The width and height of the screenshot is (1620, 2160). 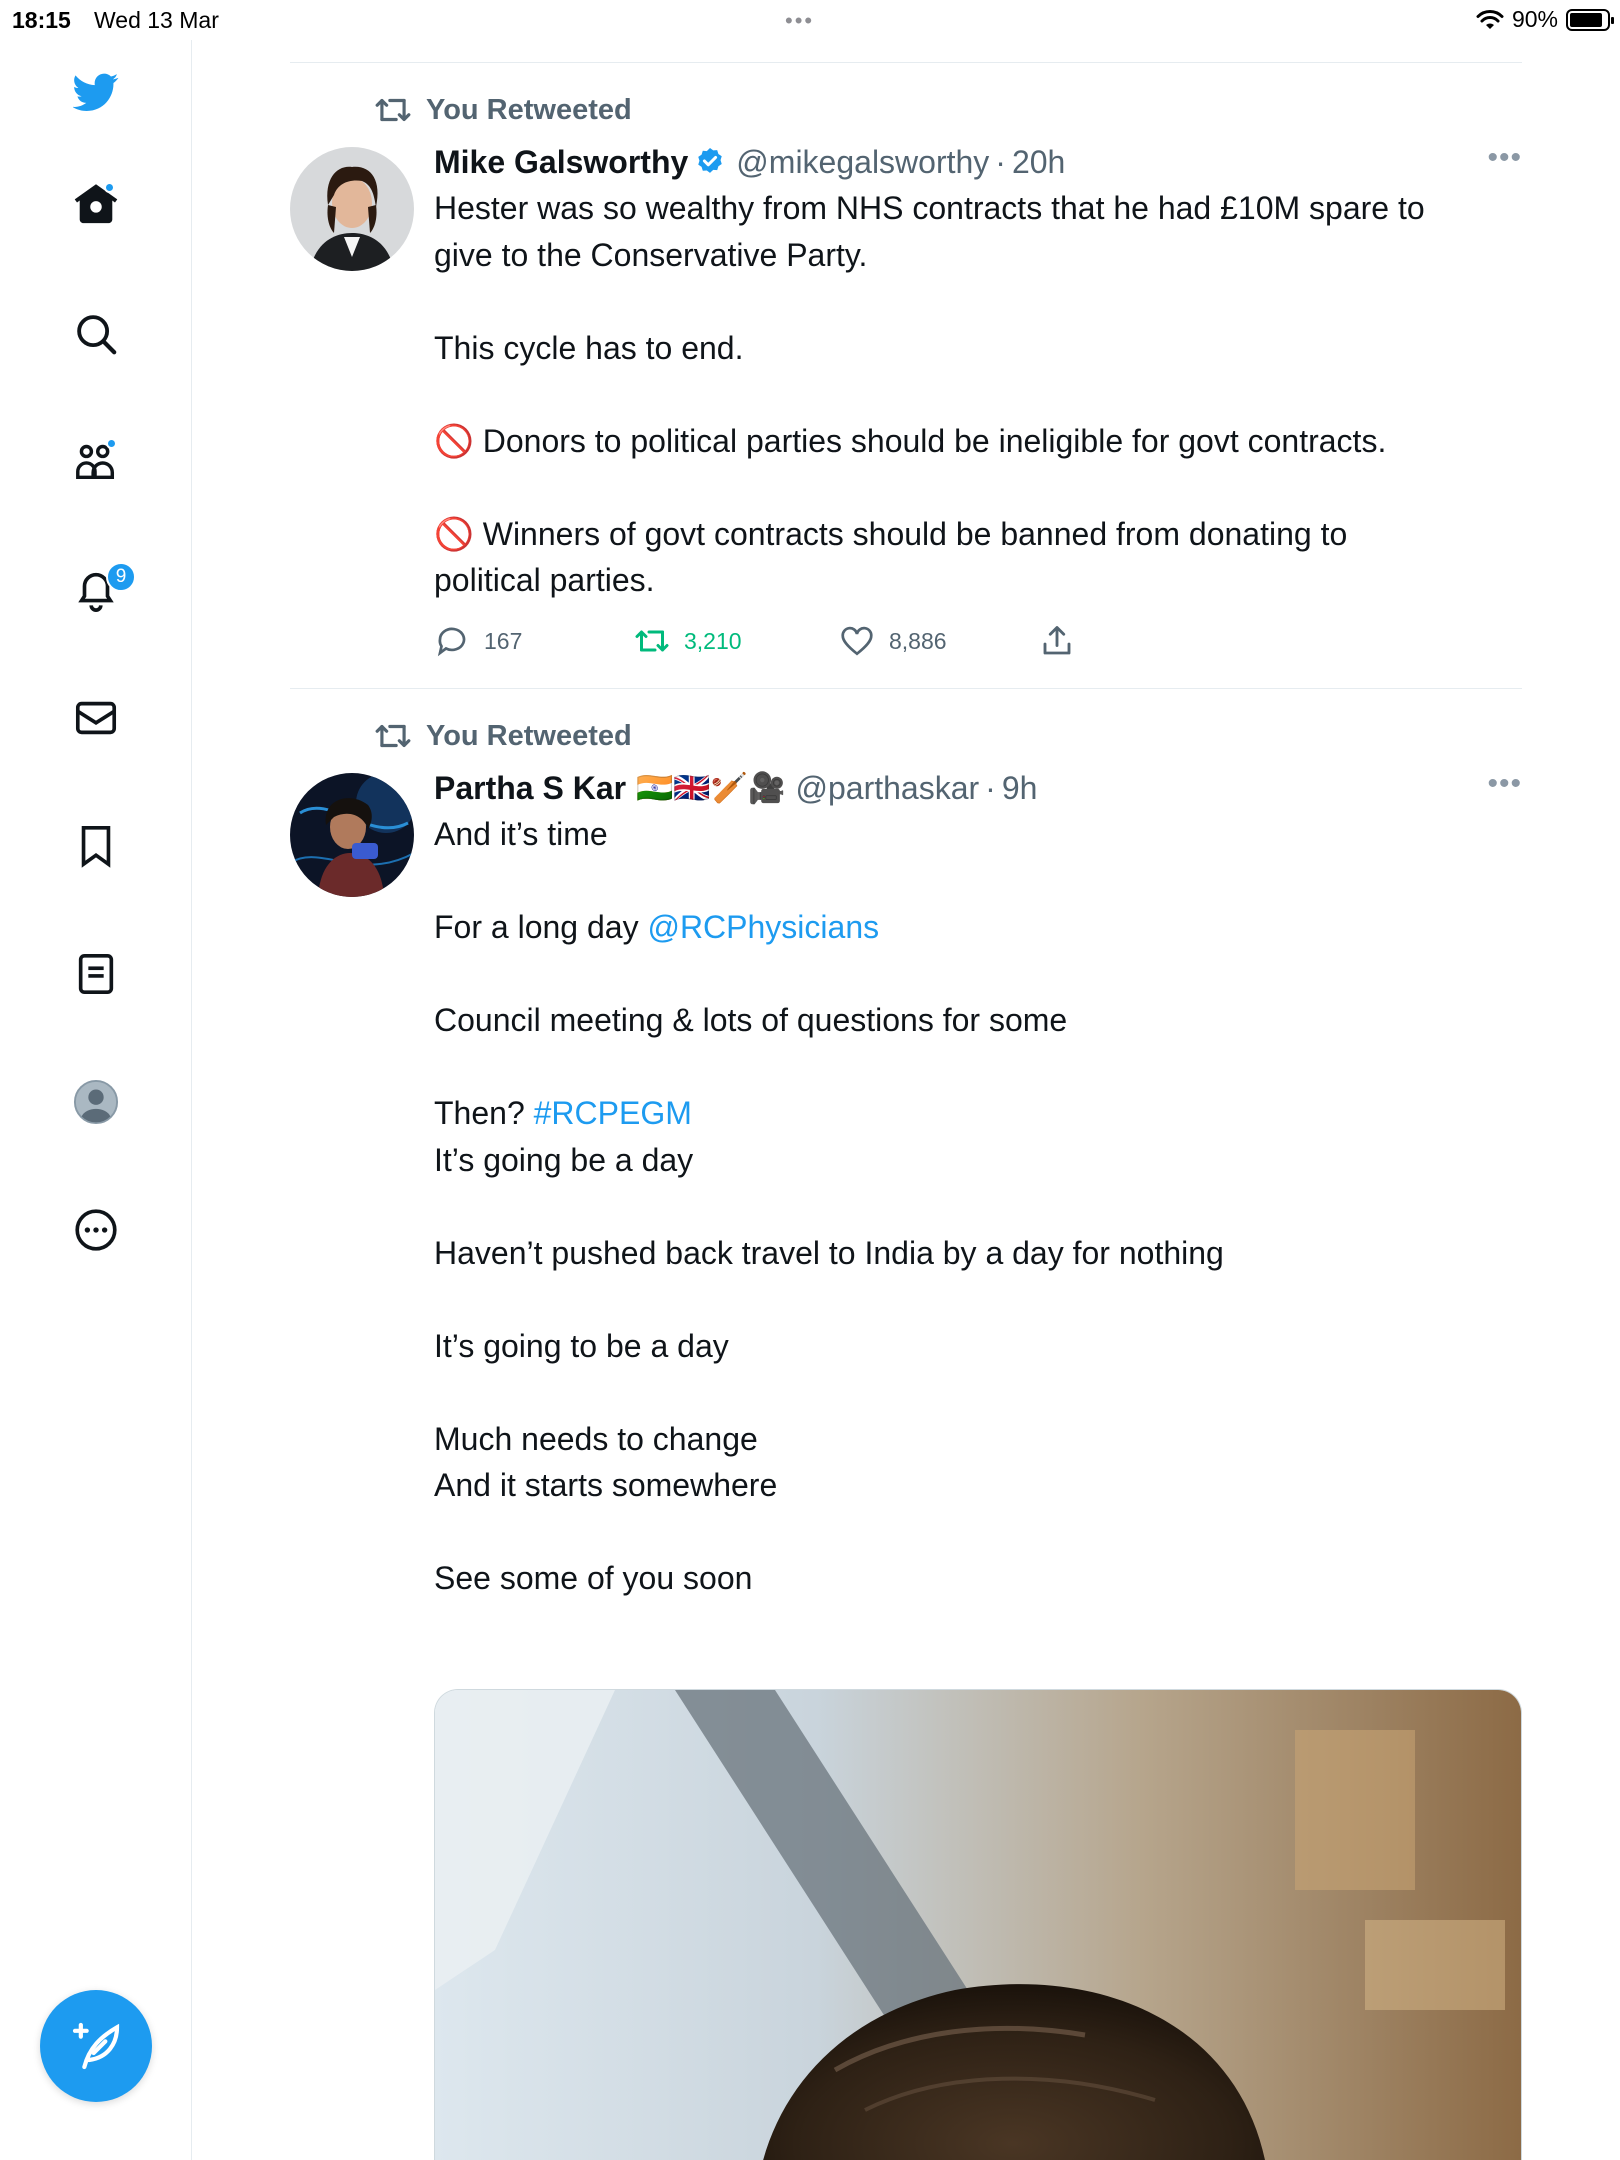 I want to click on tweet-line: And it starts somewhere, so click(x=606, y=1485).